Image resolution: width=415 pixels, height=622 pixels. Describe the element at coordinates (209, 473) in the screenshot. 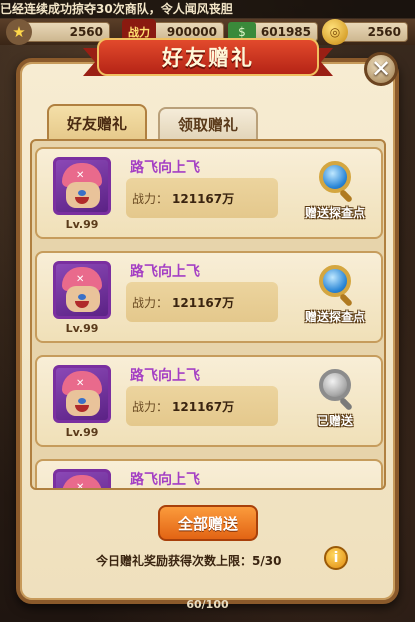

I see `friend-card: ✕ 路飞向上飞` at that location.